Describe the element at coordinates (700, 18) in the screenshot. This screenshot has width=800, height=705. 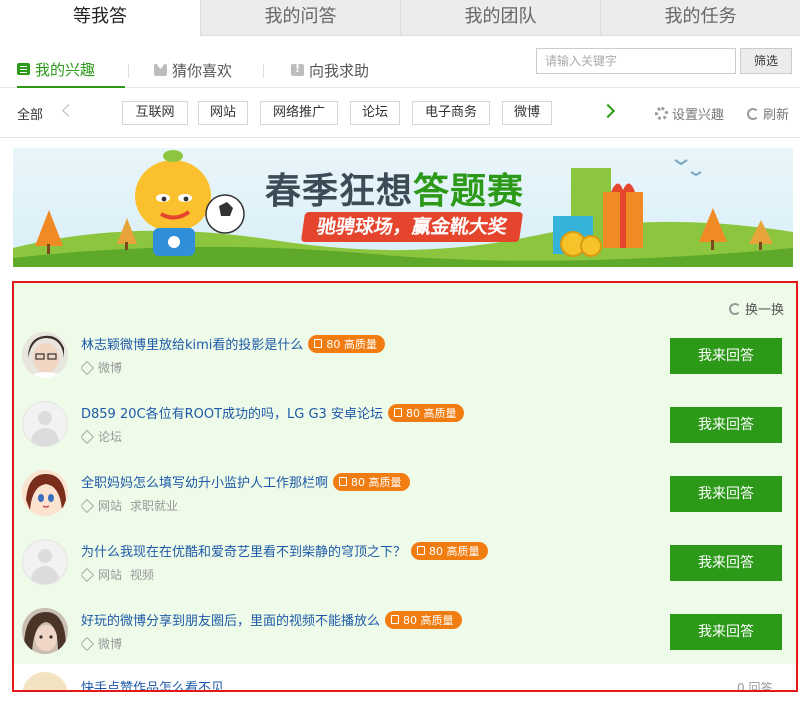
I see `tab-my-tasks: 我的任务` at that location.